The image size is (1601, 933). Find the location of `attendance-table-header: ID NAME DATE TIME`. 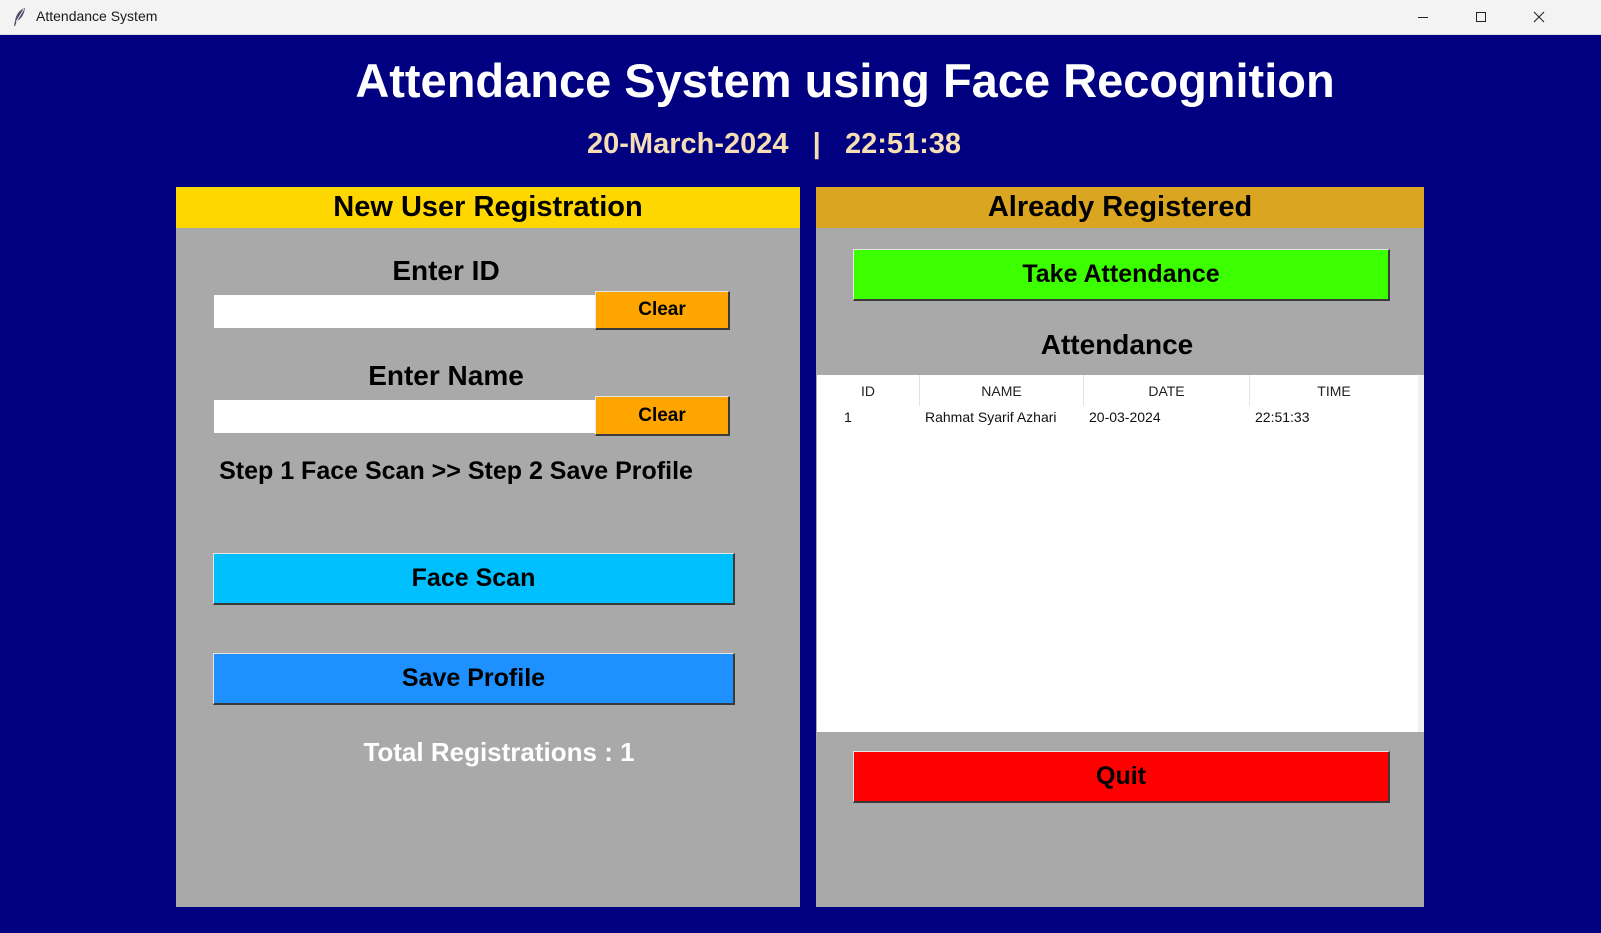

attendance-table-header: ID NAME DATE TIME is located at coordinates (1117, 390).